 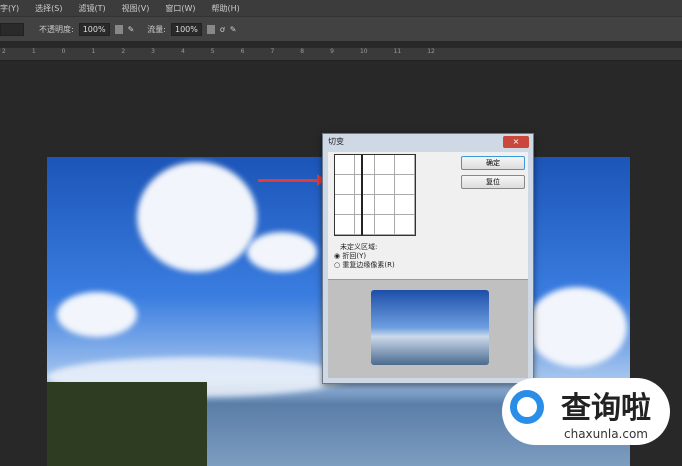 What do you see at coordinates (91, 8) in the screenshot?
I see `menu-filter: 滤镜(T)` at bounding box center [91, 8].